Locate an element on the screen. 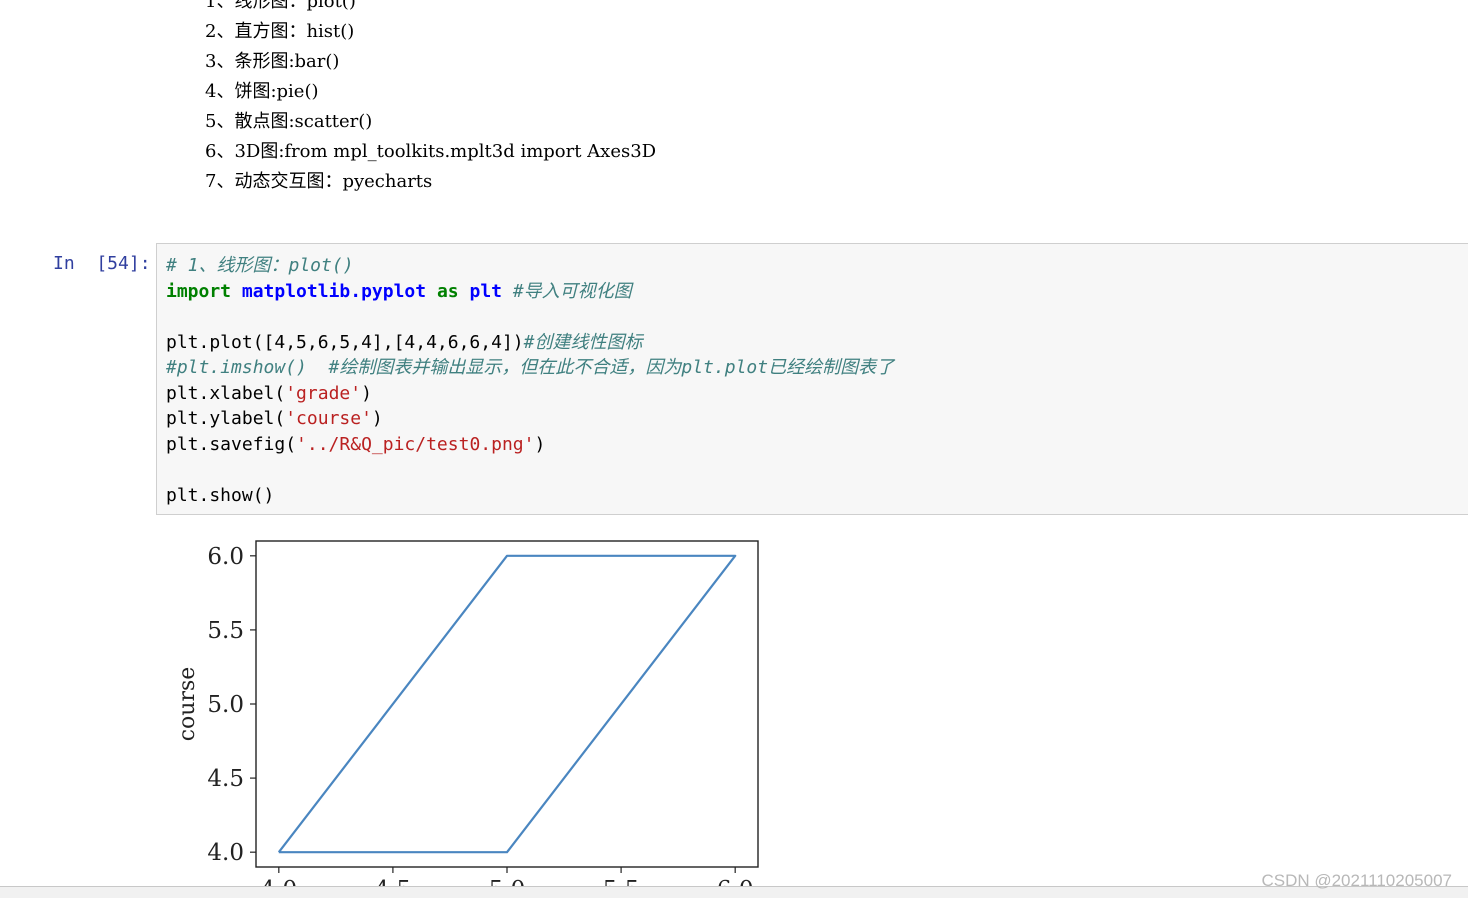  plot-frame is located at coordinates (507, 704).